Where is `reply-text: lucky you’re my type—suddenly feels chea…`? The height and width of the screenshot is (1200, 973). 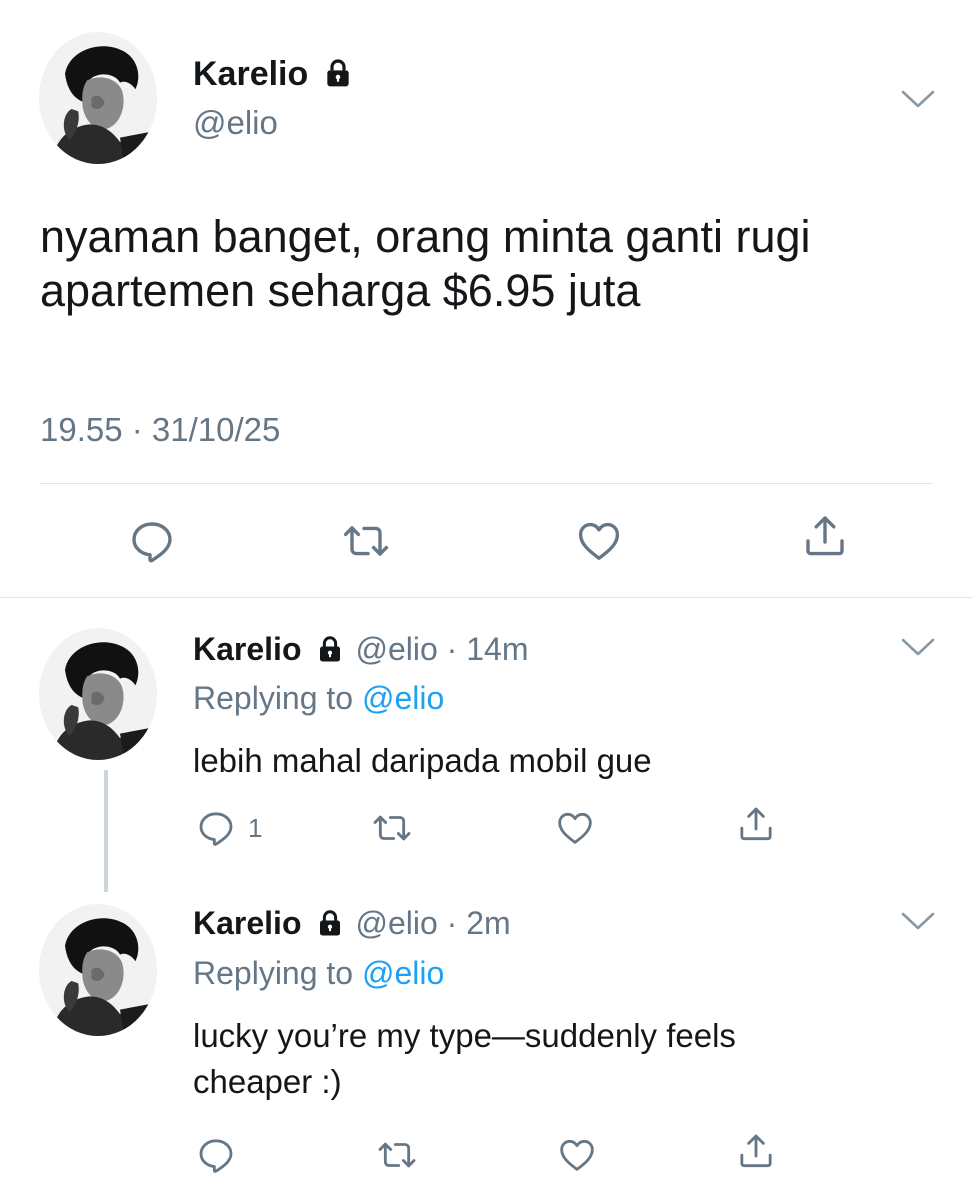 reply-text: lucky you’re my type—suddenly feels chea… is located at coordinates (563, 1059).